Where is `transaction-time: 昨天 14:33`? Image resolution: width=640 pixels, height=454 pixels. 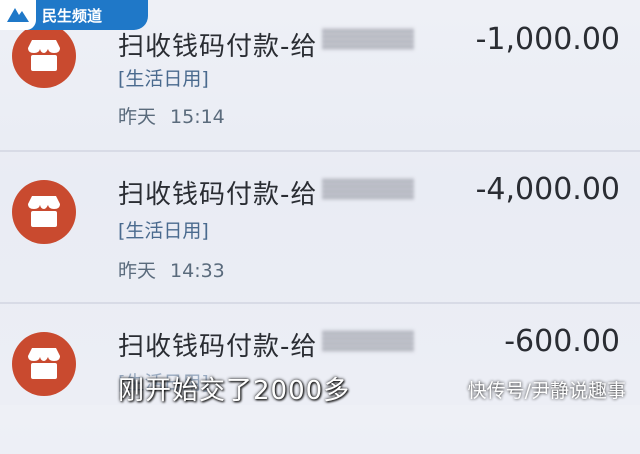 transaction-time: 昨天 14:33 is located at coordinates (171, 269).